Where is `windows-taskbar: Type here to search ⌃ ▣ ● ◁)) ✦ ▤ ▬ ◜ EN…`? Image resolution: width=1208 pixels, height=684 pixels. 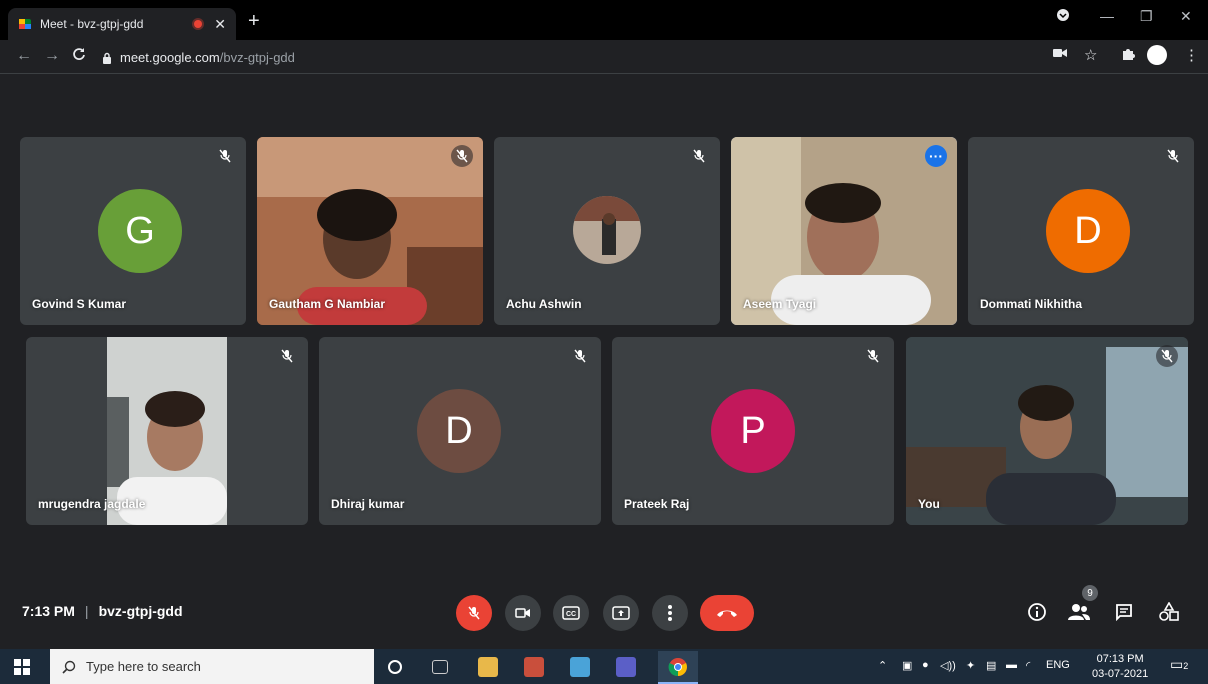 windows-taskbar: Type here to search ⌃ ▣ ● ◁)) ✦ ▤ ▬ ◜ EN… is located at coordinates (604, 666).